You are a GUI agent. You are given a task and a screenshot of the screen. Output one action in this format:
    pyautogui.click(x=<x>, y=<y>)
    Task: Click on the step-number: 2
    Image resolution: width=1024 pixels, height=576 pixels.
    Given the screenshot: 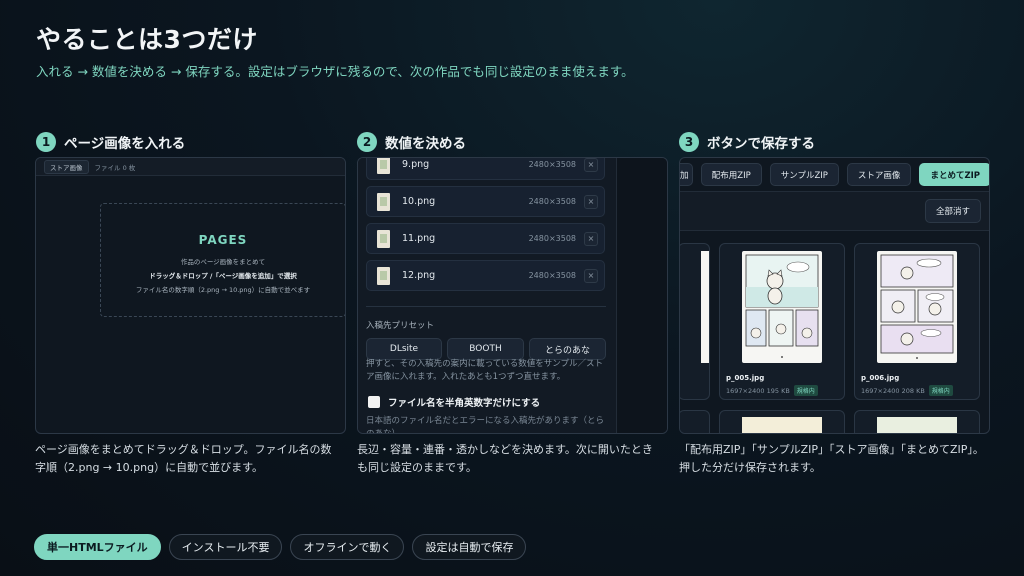 What is the action you would take?
    pyautogui.click(x=367, y=142)
    